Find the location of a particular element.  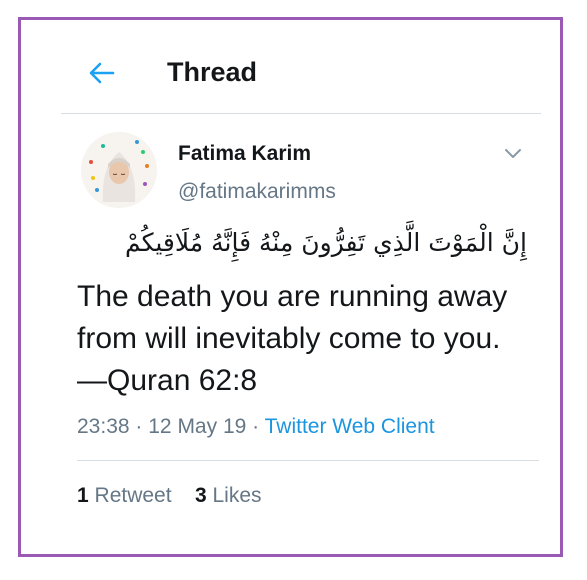

arrow-left-icon is located at coordinates (102, 73).